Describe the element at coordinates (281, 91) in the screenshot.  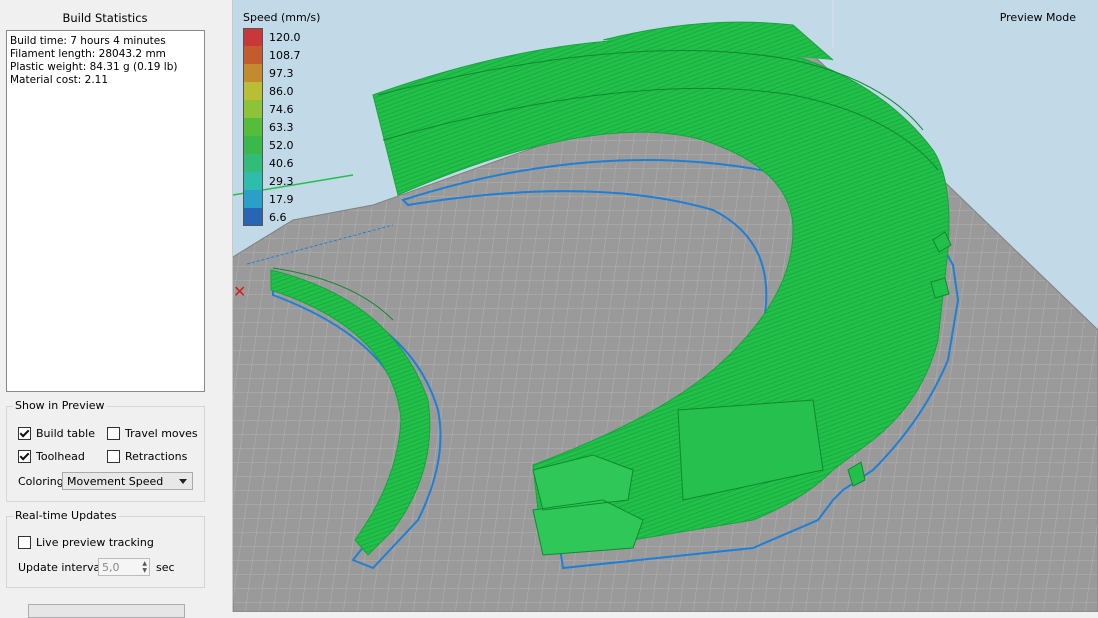
I see `legend-label: 86.0` at that location.